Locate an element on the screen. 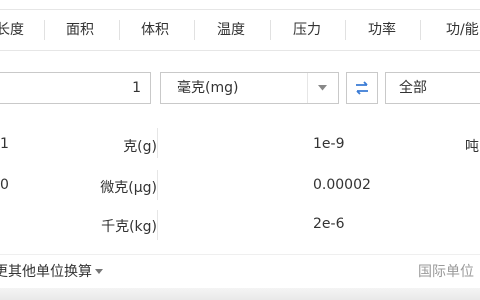 Image resolution: width=480 pixels, height=300 pixels. divider is located at coordinates (240, 254).